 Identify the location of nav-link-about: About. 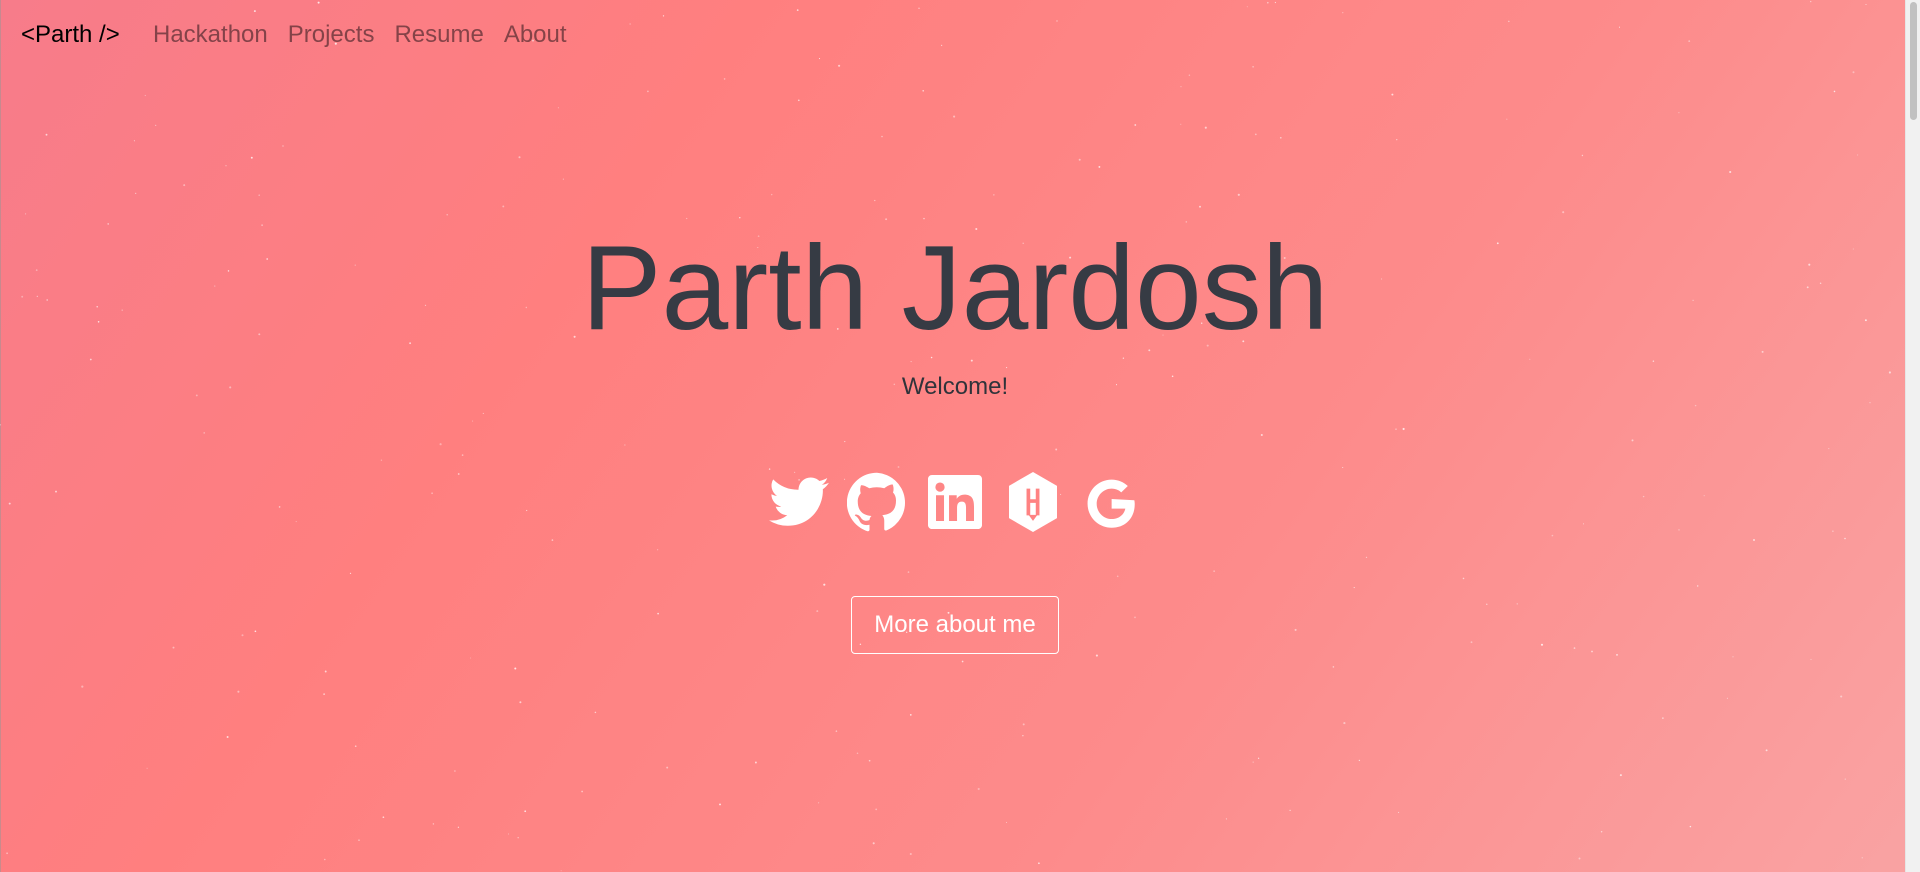
(535, 35).